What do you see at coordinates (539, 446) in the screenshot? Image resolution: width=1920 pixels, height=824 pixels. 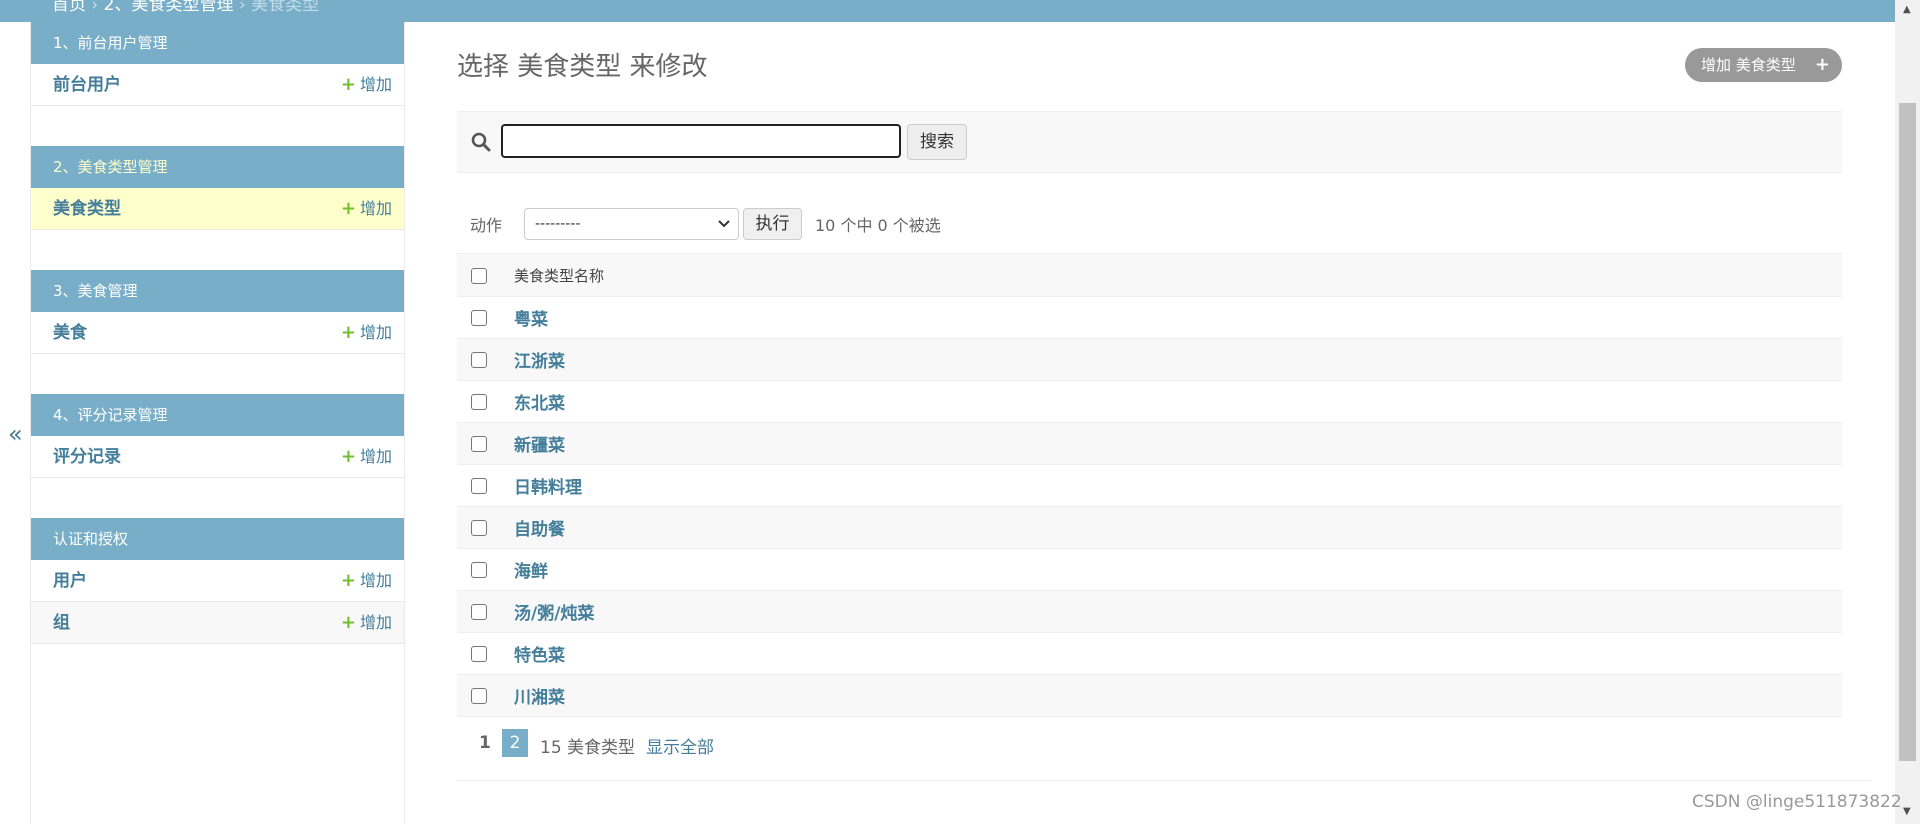 I see `row-link: 新疆菜` at bounding box center [539, 446].